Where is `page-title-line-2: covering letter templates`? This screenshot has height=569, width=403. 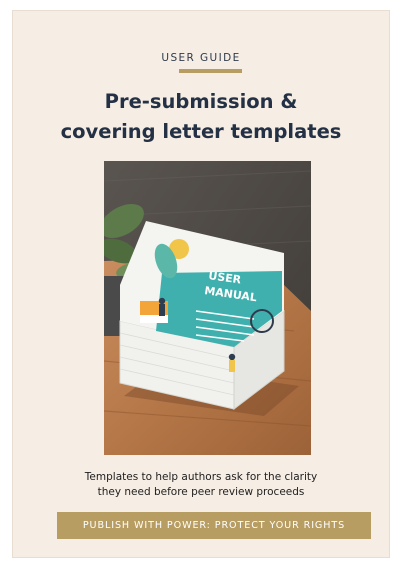 page-title-line-2: covering letter templates is located at coordinates (201, 131).